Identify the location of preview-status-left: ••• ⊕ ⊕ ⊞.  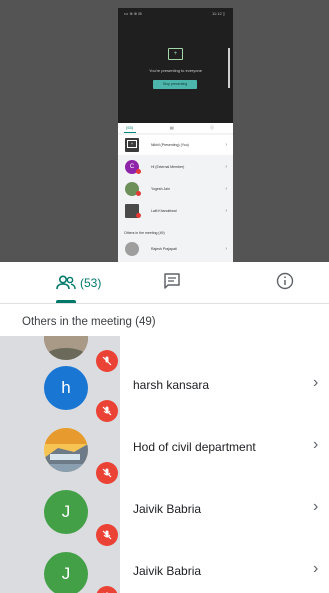
(133, 13).